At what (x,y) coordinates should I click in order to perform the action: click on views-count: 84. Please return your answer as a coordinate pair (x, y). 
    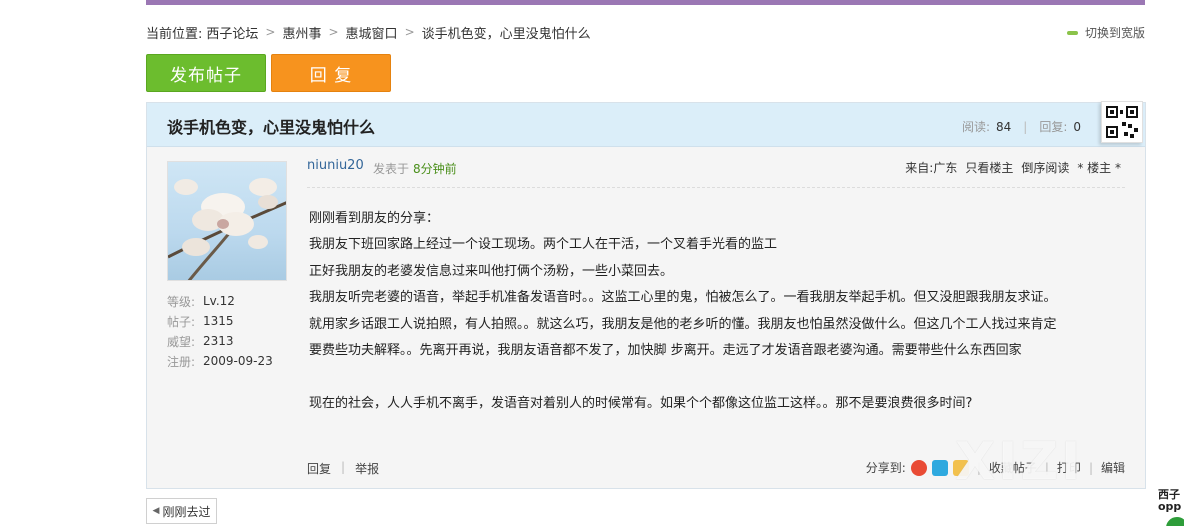
    Looking at the image, I should click on (1003, 126).